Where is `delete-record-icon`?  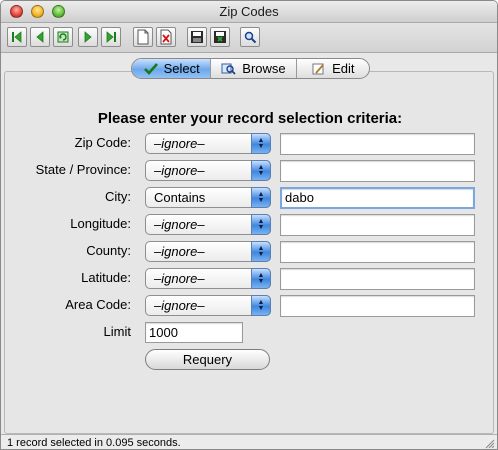 delete-record-icon is located at coordinates (166, 37).